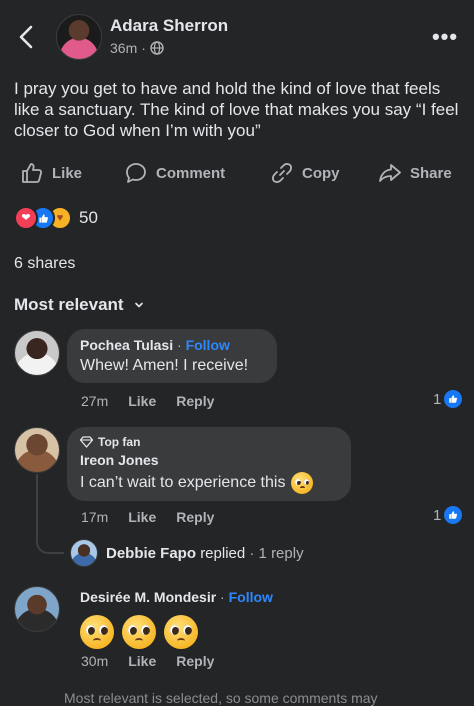 Image resolution: width=474 pixels, height=706 pixels. What do you see at coordinates (390, 173) in the screenshot?
I see `share-arrow-icon` at bounding box center [390, 173].